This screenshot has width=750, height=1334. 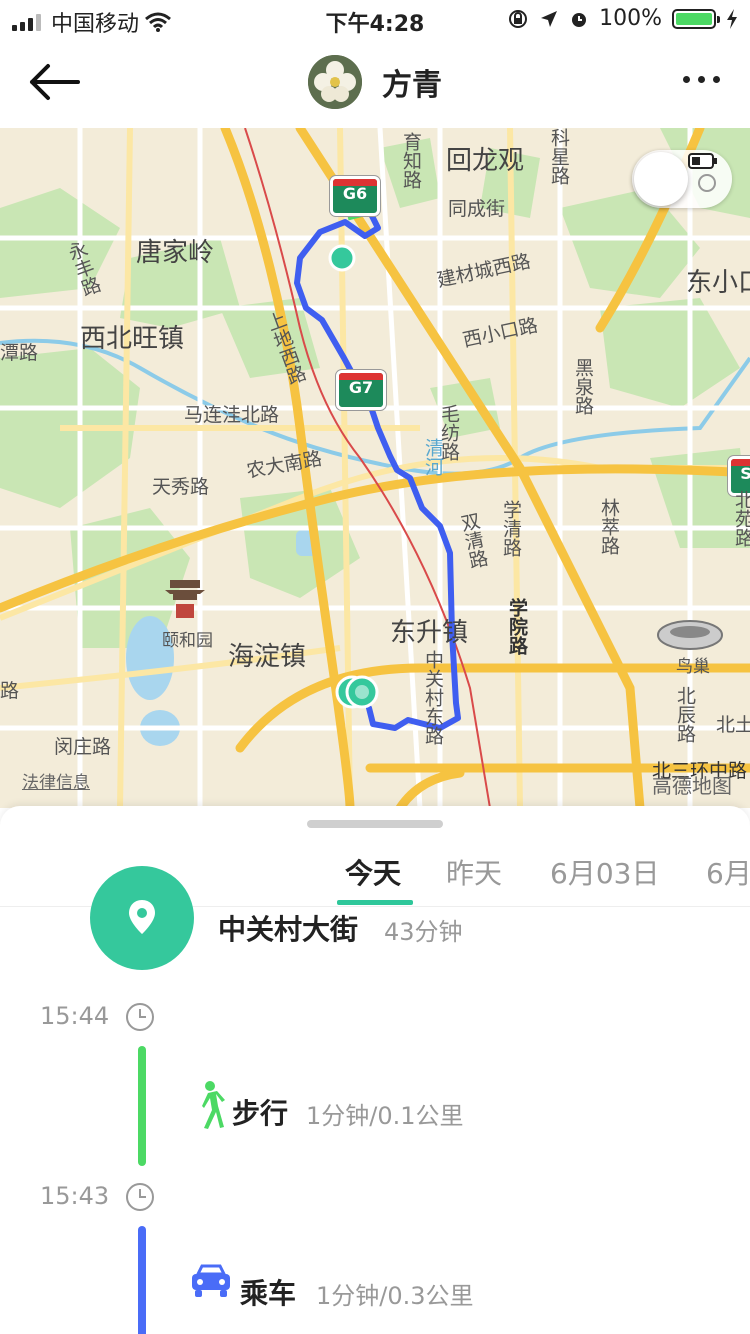 What do you see at coordinates (518, 18) in the screenshot?
I see `rotation-lock-icon` at bounding box center [518, 18].